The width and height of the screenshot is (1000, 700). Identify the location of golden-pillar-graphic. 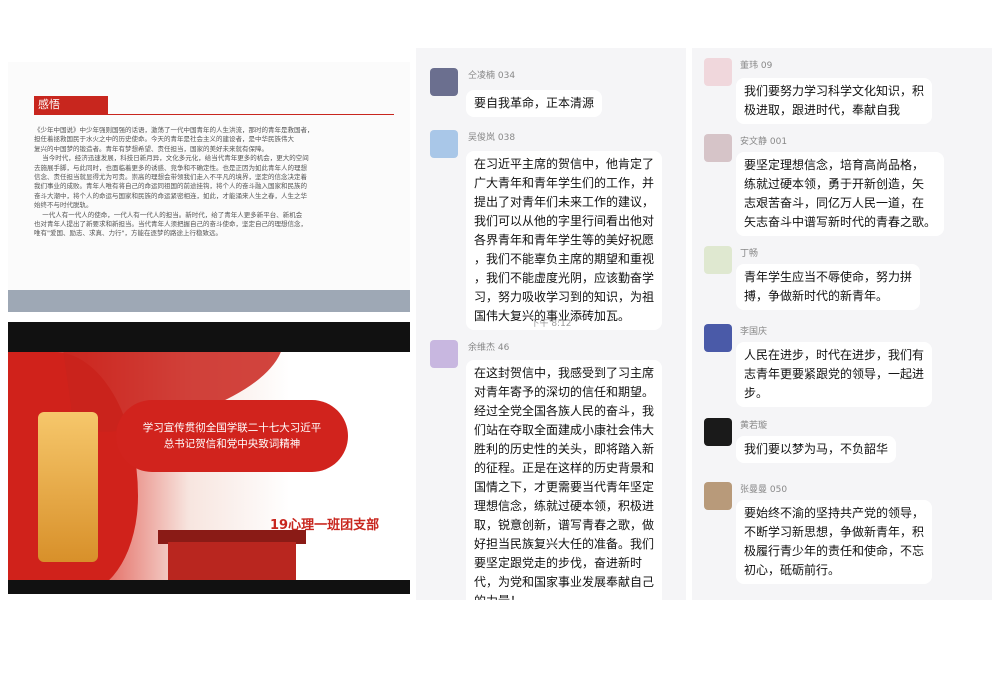
(68, 487).